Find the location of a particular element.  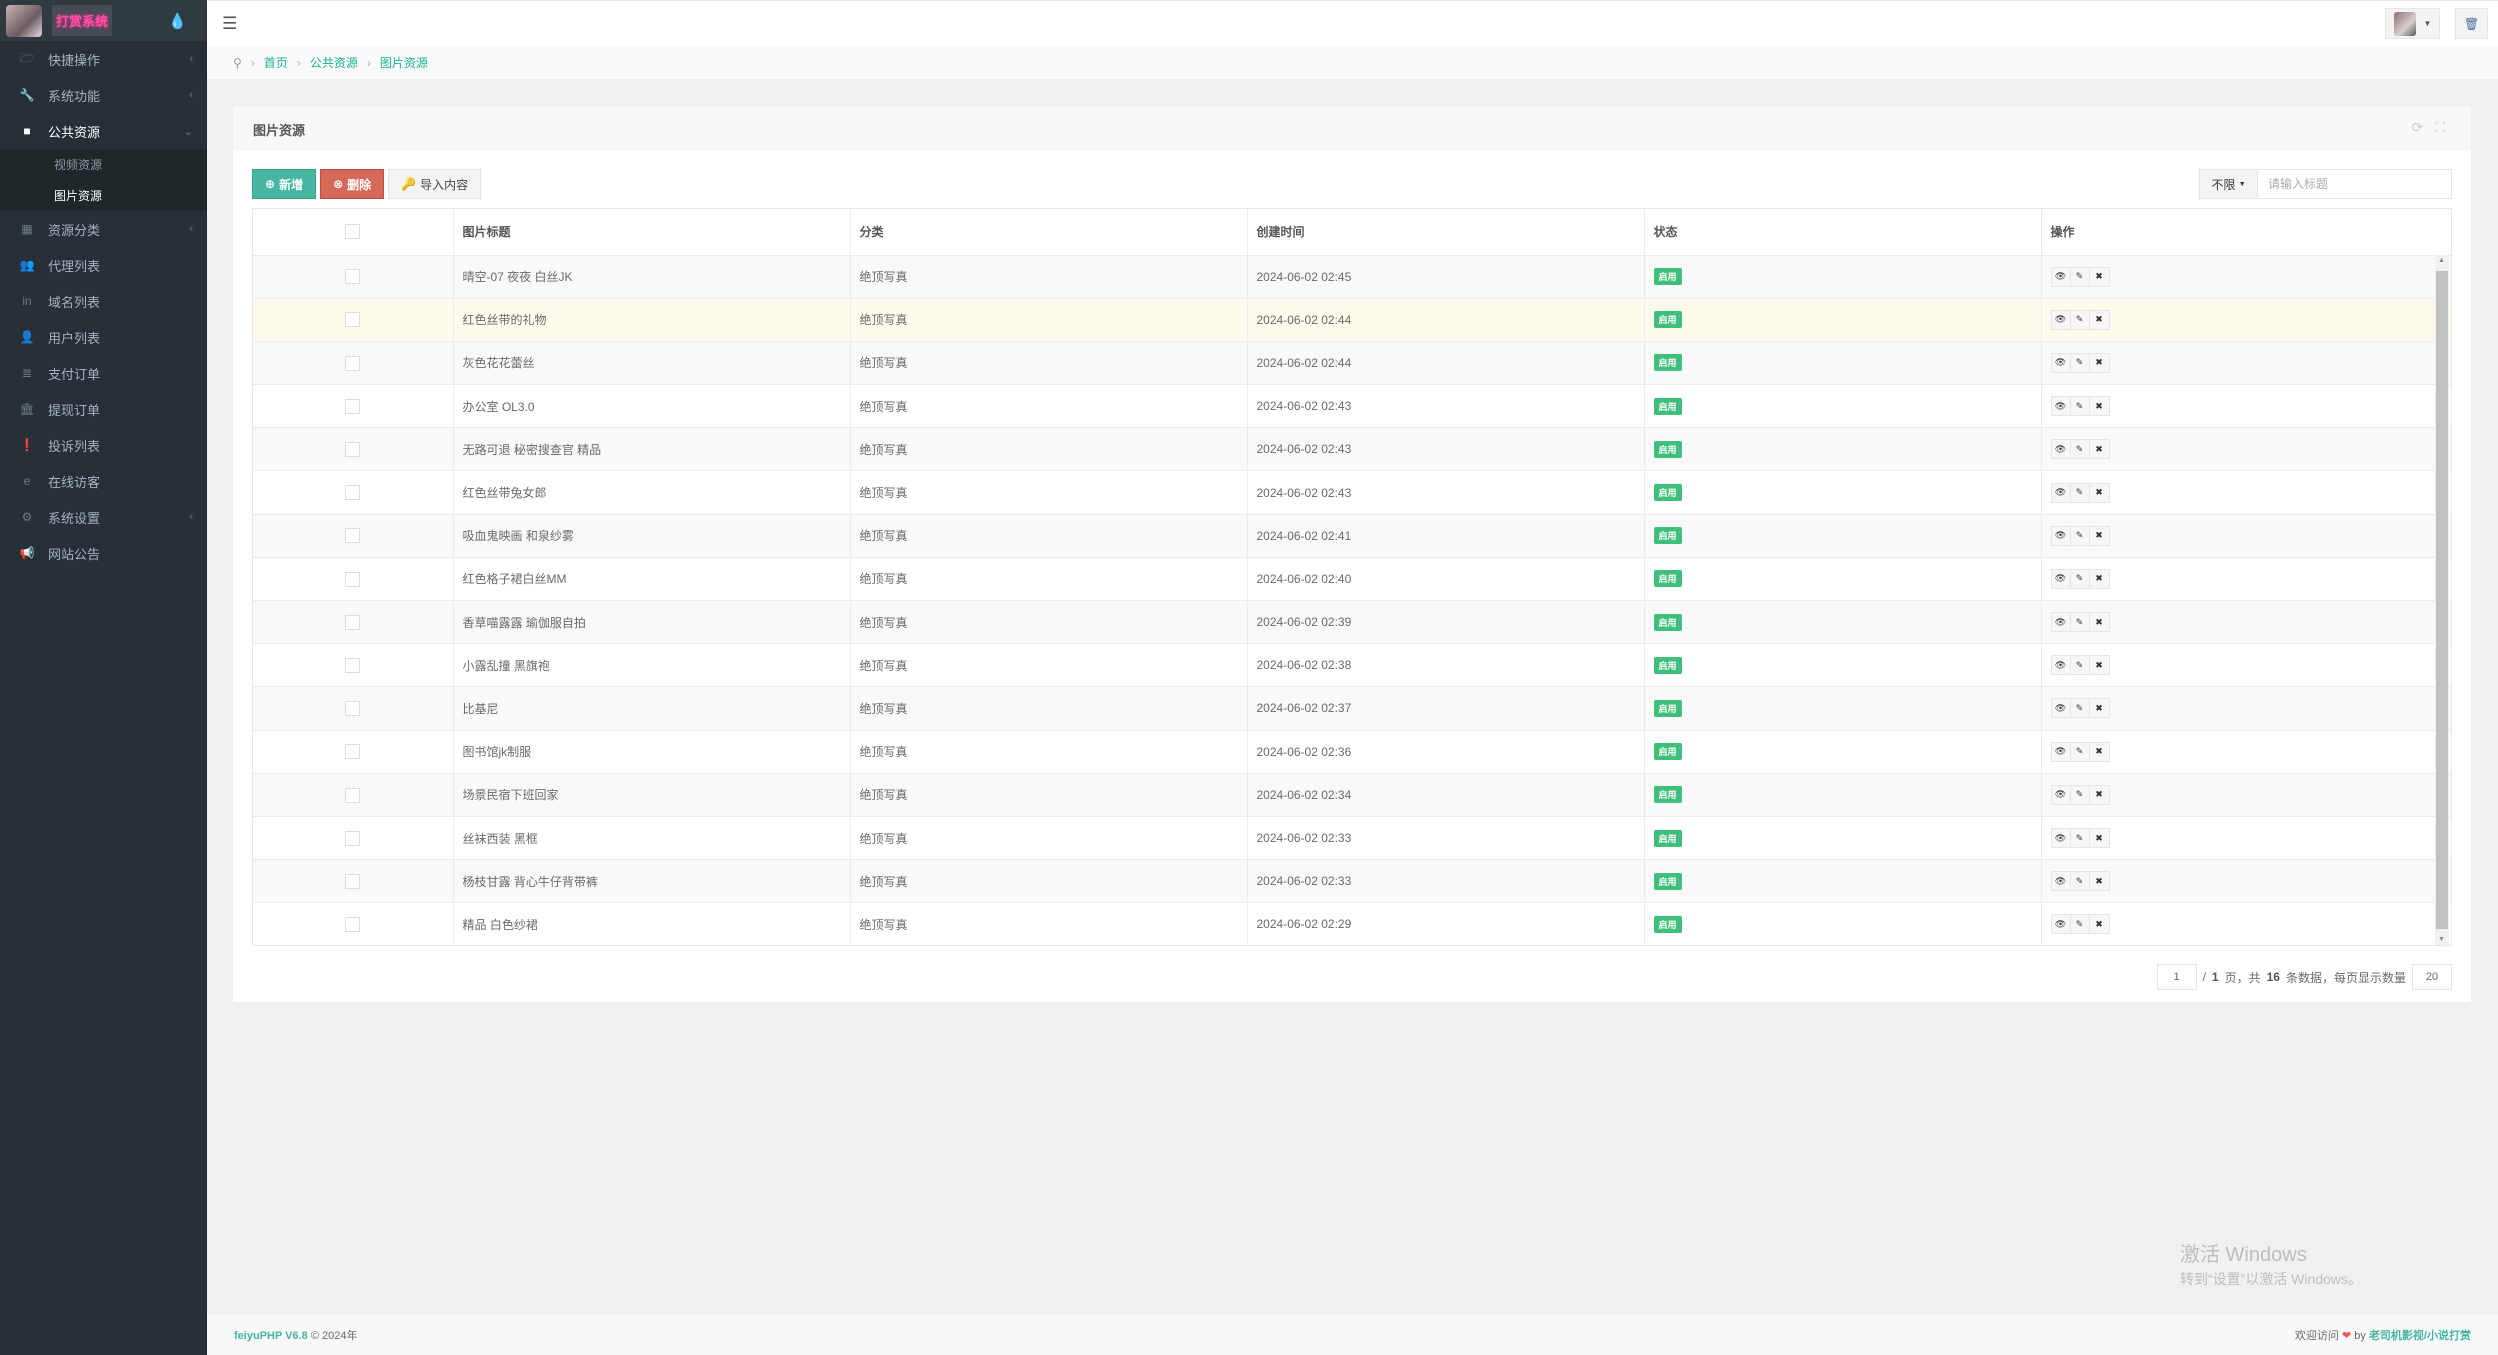

sidebar-item: ❗ 投诉列表 is located at coordinates (103, 445).